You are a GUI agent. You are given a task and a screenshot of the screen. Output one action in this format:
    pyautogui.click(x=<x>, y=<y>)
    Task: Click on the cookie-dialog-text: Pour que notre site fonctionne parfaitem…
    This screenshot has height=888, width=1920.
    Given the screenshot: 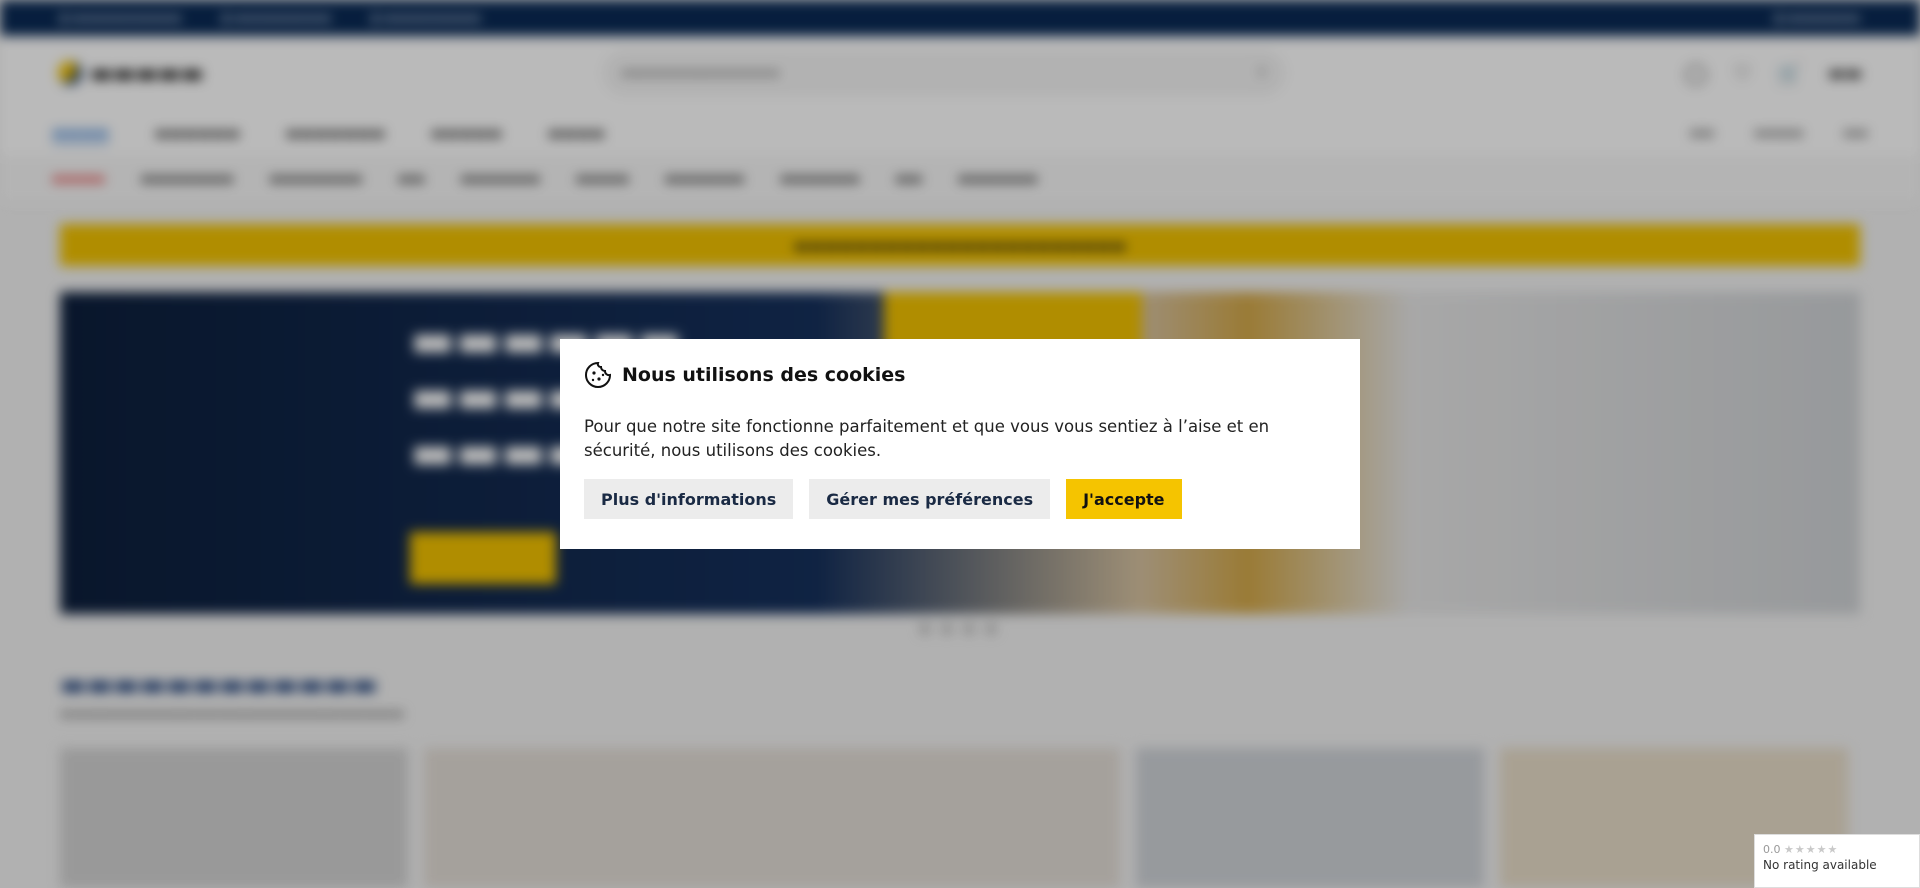 What is the action you would take?
    pyautogui.click(x=927, y=438)
    